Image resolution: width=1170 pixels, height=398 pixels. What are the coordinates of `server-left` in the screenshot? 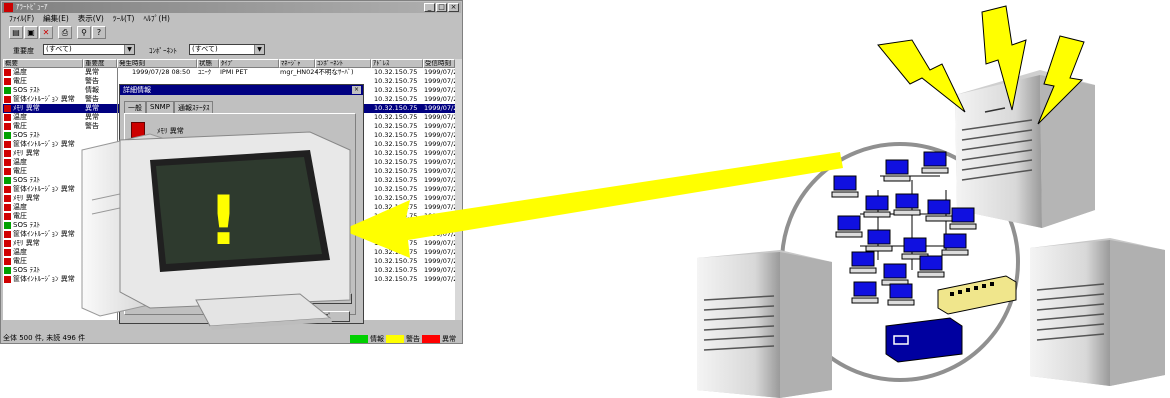 It's located at (764, 324).